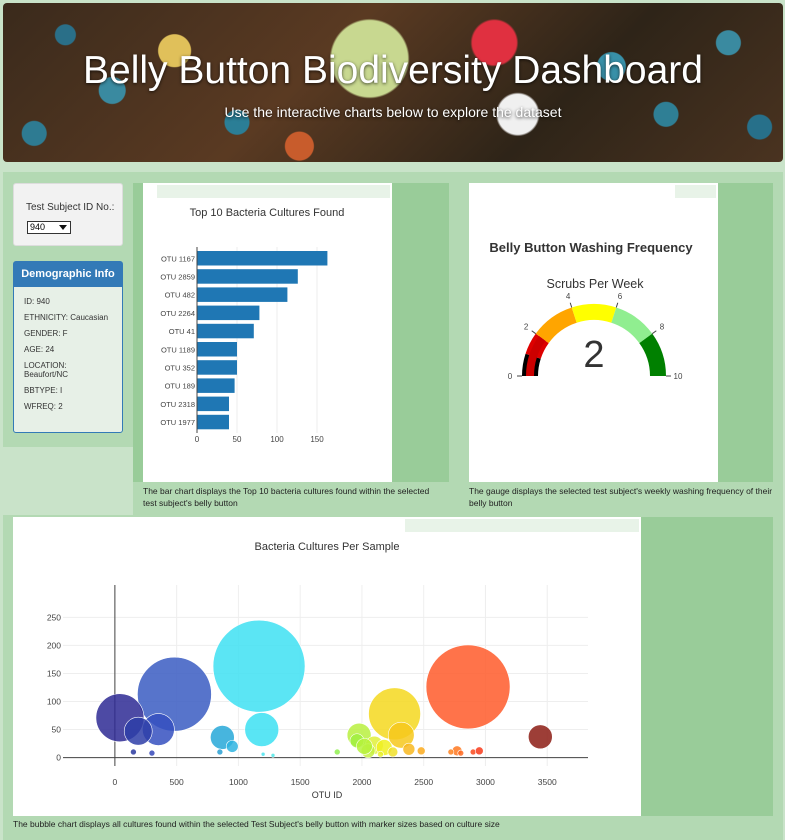 This screenshot has height=840, width=785. Describe the element at coordinates (317, 439) in the screenshot. I see `bar-xtick-label: 150` at that location.